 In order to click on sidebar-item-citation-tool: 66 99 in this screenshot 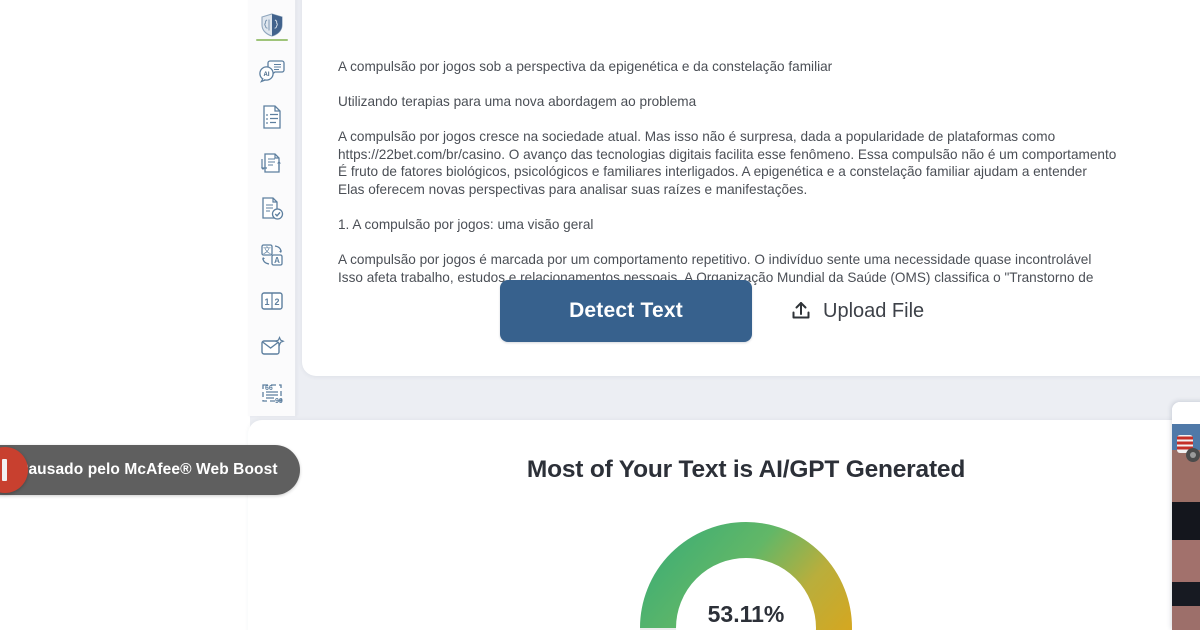, I will do `click(272, 393)`.